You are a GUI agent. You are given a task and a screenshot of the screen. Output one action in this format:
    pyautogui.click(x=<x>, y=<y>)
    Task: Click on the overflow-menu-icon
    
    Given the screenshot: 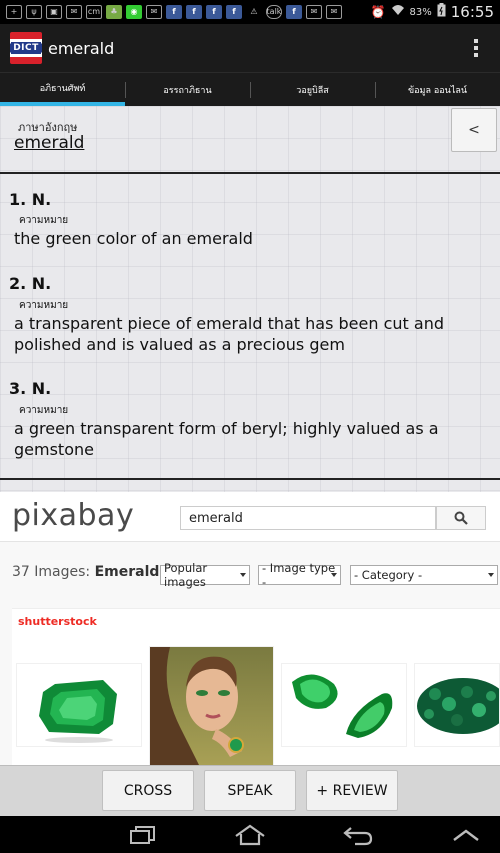 What is the action you would take?
    pyautogui.click(x=476, y=48)
    